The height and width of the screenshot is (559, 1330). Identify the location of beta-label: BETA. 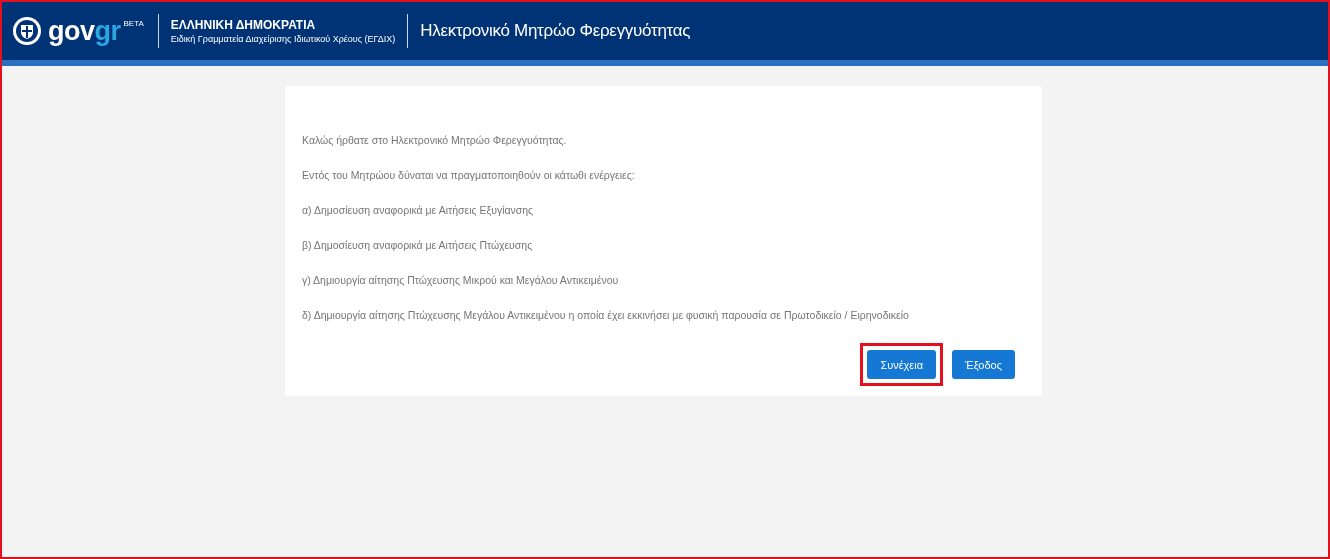
(133, 23).